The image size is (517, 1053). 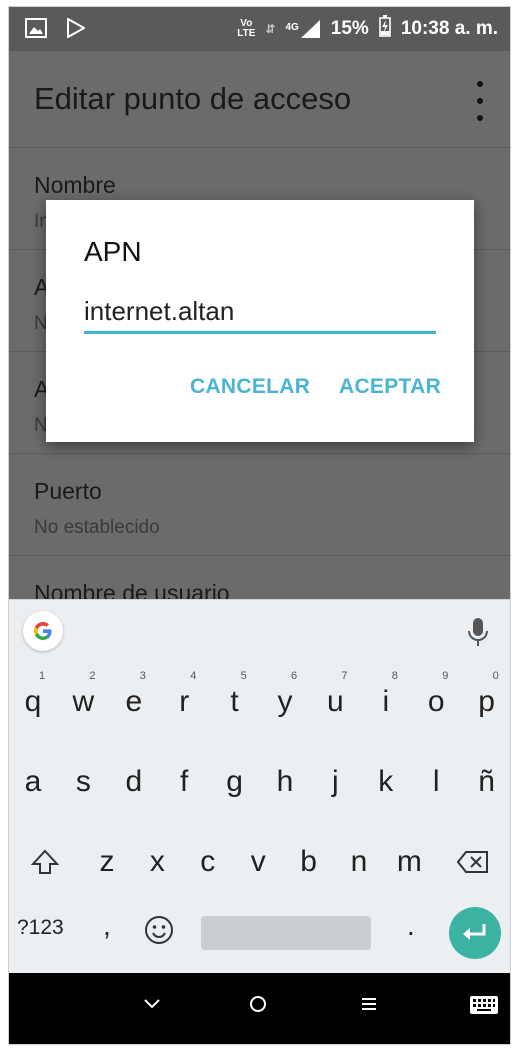 What do you see at coordinates (152, 1006) in the screenshot?
I see `nav-back-icon` at bounding box center [152, 1006].